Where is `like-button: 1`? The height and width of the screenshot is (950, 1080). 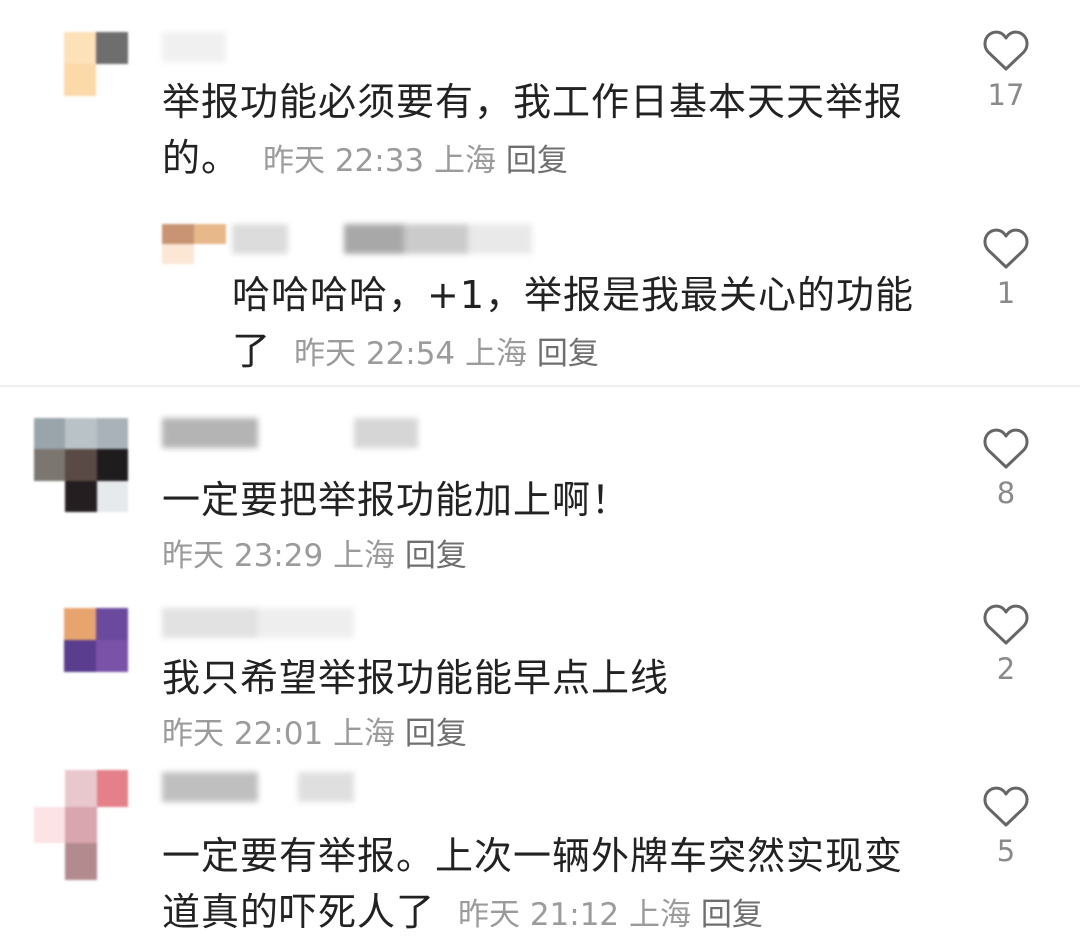
like-button: 1 is located at coordinates (1006, 268).